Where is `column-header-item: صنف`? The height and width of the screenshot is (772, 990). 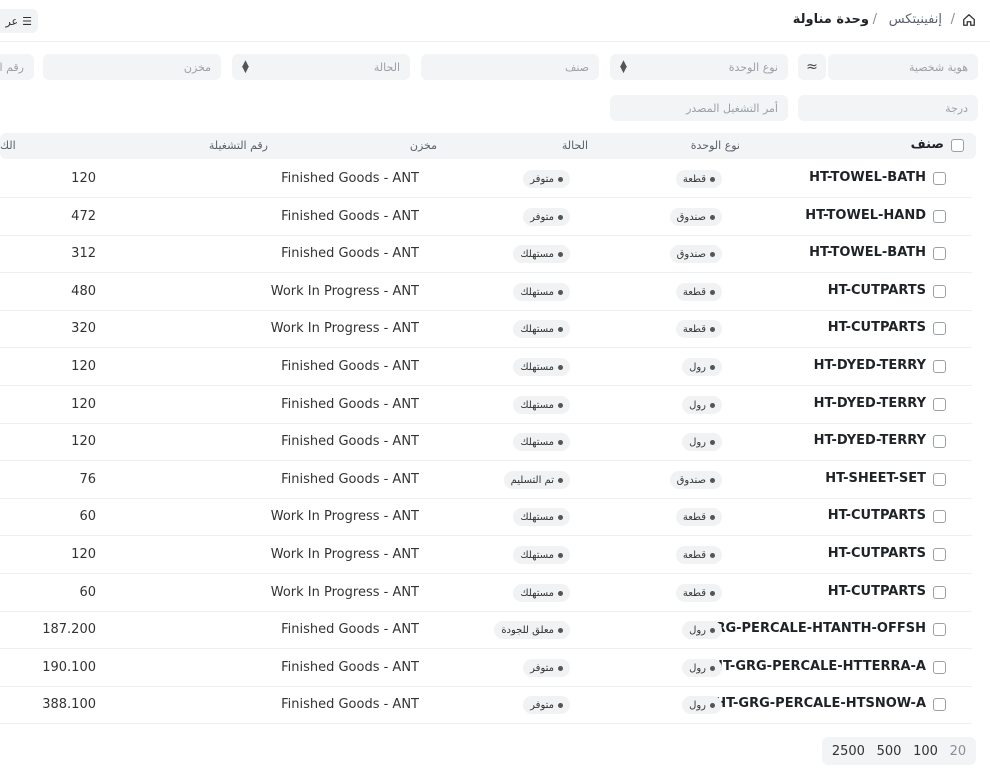
column-header-item: صنف is located at coordinates (927, 144).